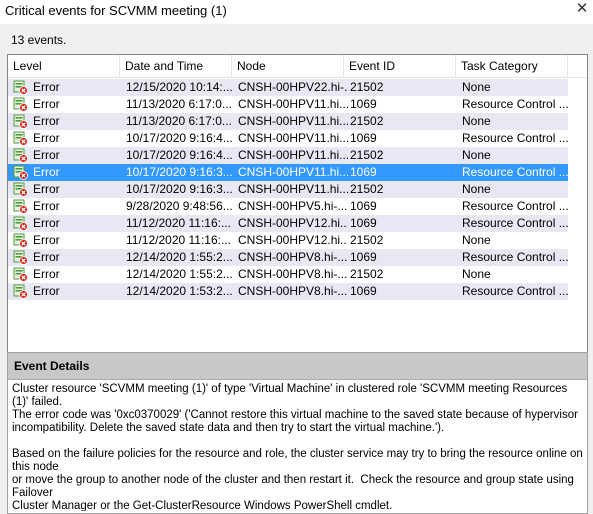 Image resolution: width=593 pixels, height=514 pixels. Describe the element at coordinates (288, 66) in the screenshot. I see `column-header-node: Node` at that location.